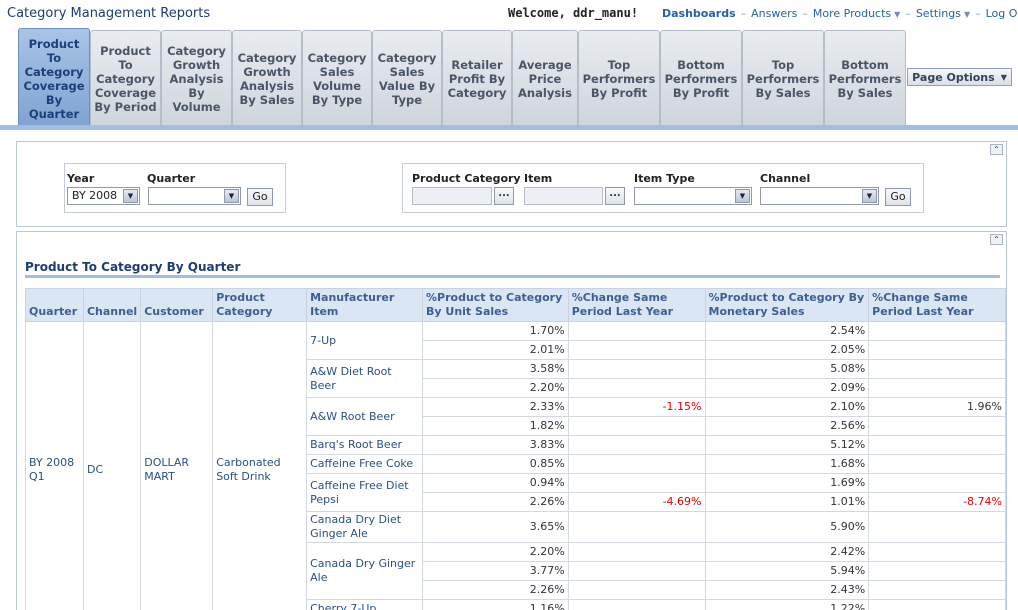 The width and height of the screenshot is (1018, 610). Describe the element at coordinates (787, 388) in the screenshot. I see `monetary-share-cell: 2.09%` at that location.